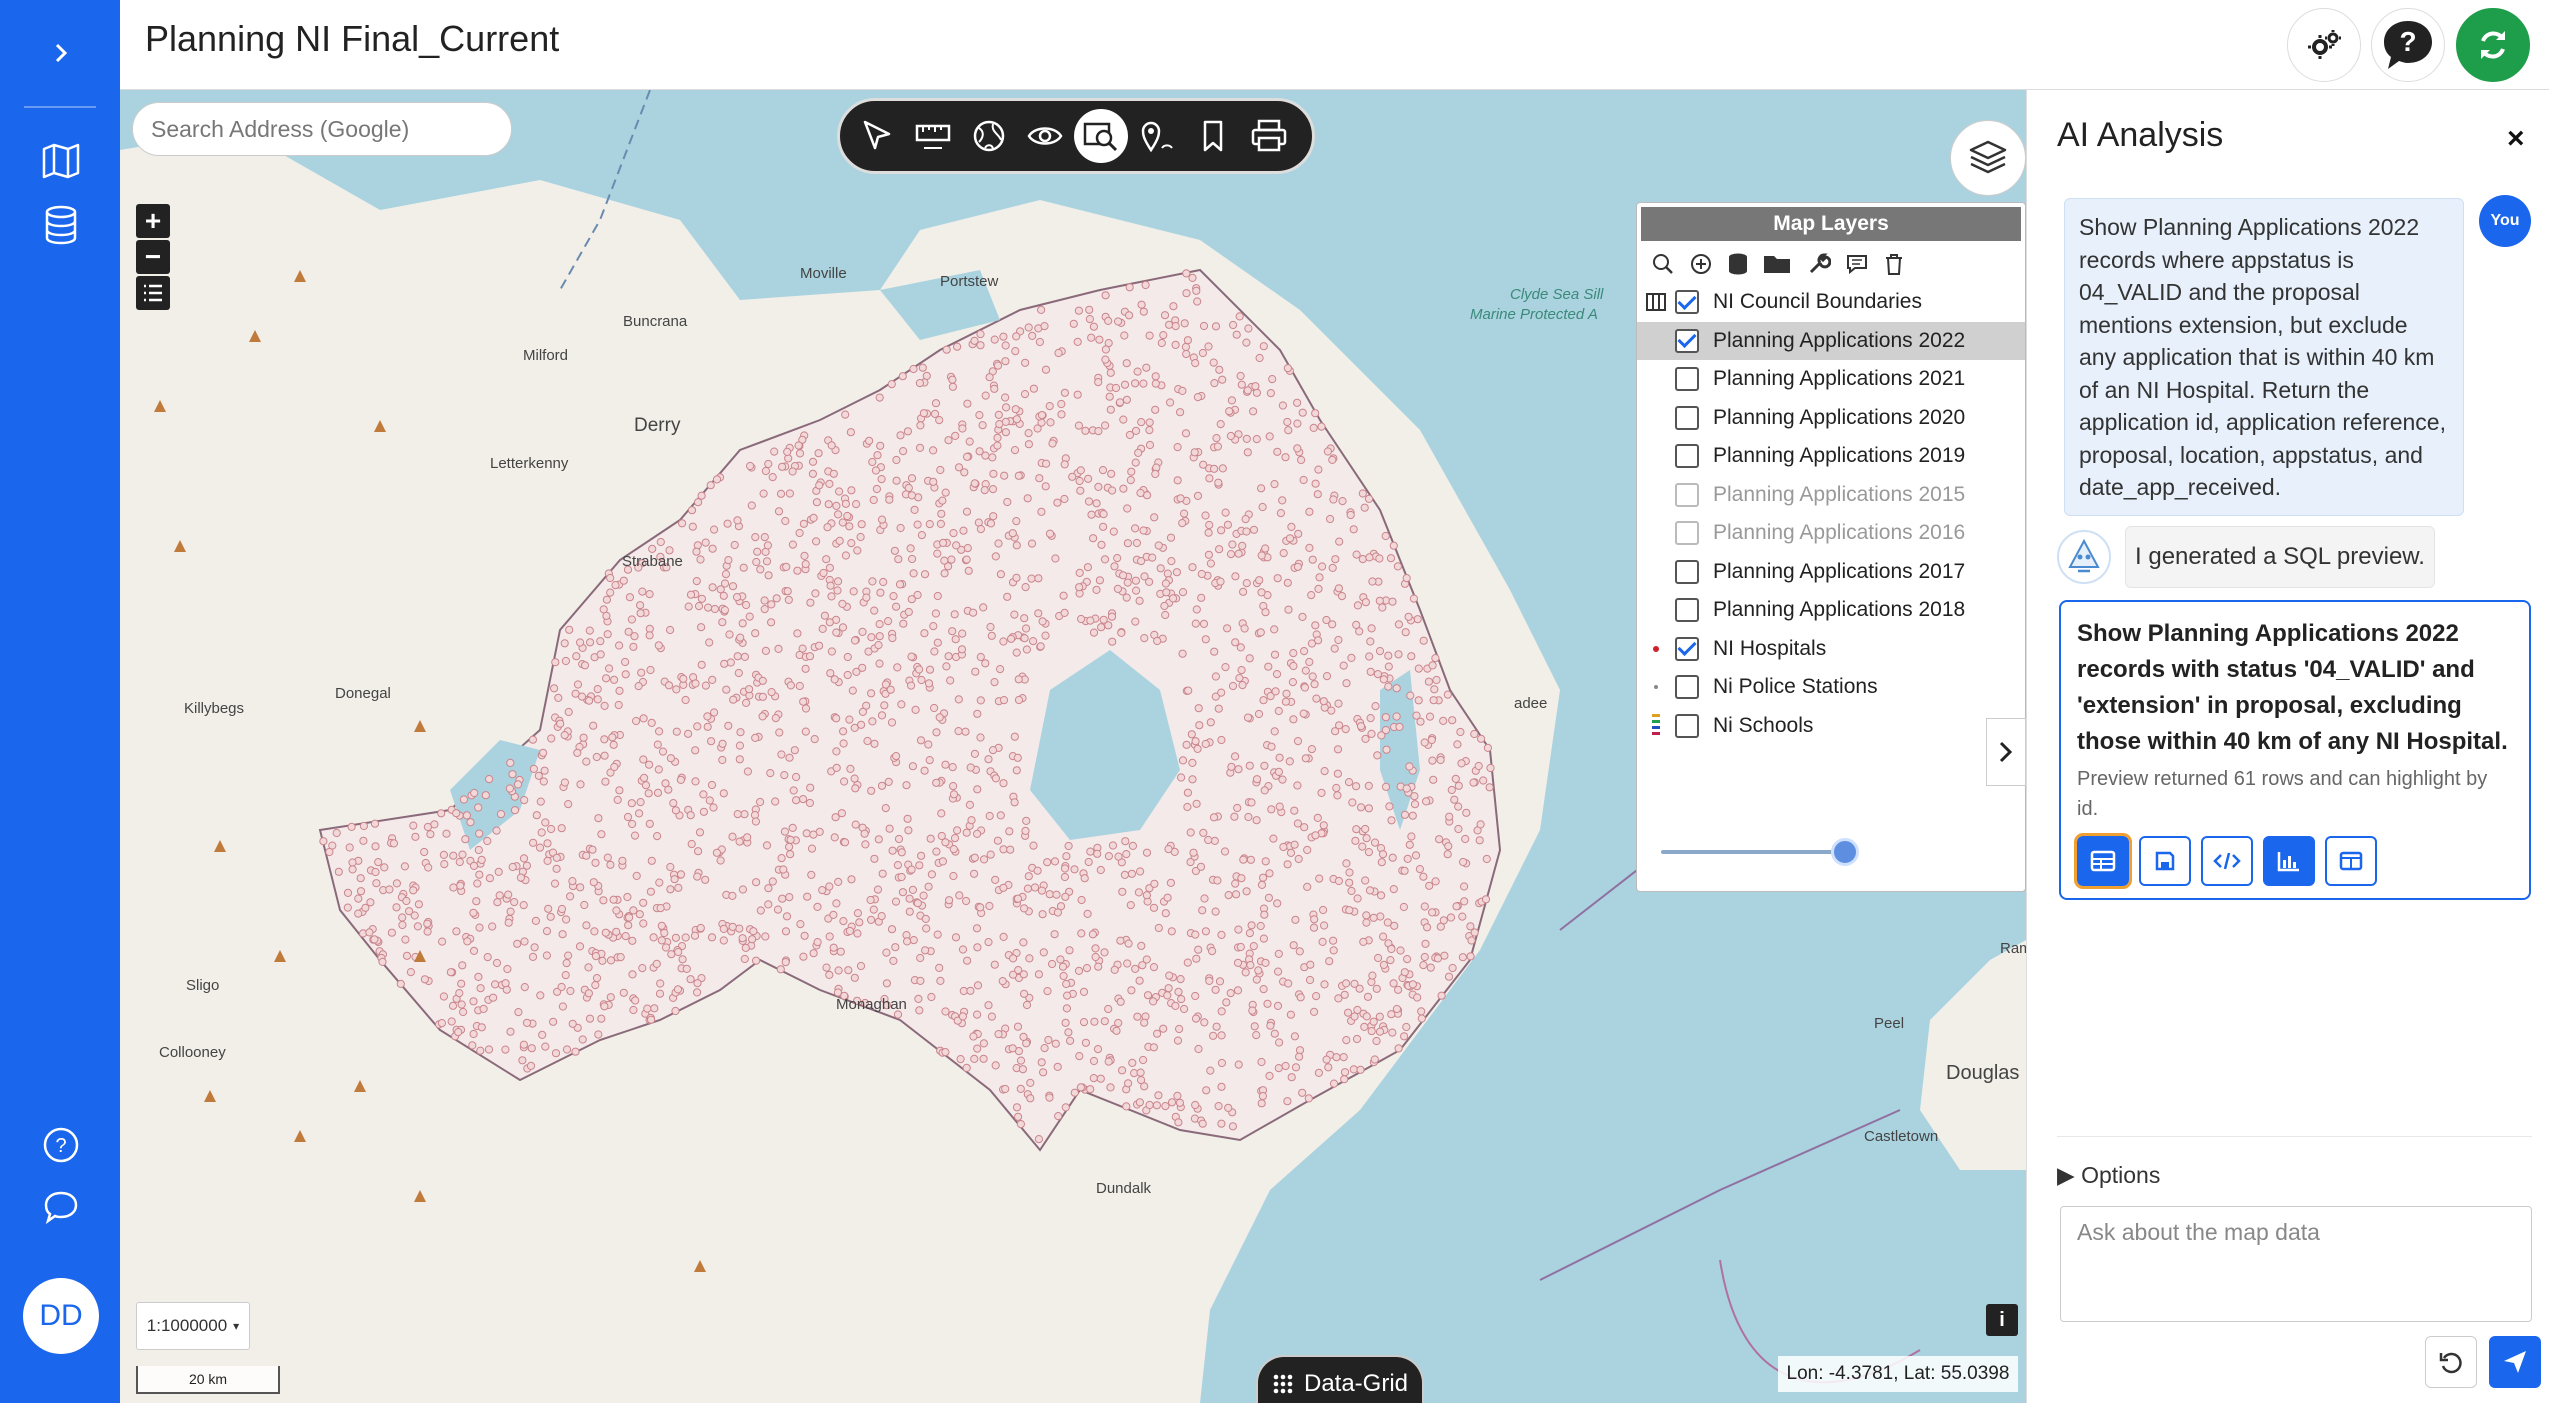 The width and height of the screenshot is (2549, 1403). What do you see at coordinates (2493, 45) in the screenshot?
I see `refresh-button` at bounding box center [2493, 45].